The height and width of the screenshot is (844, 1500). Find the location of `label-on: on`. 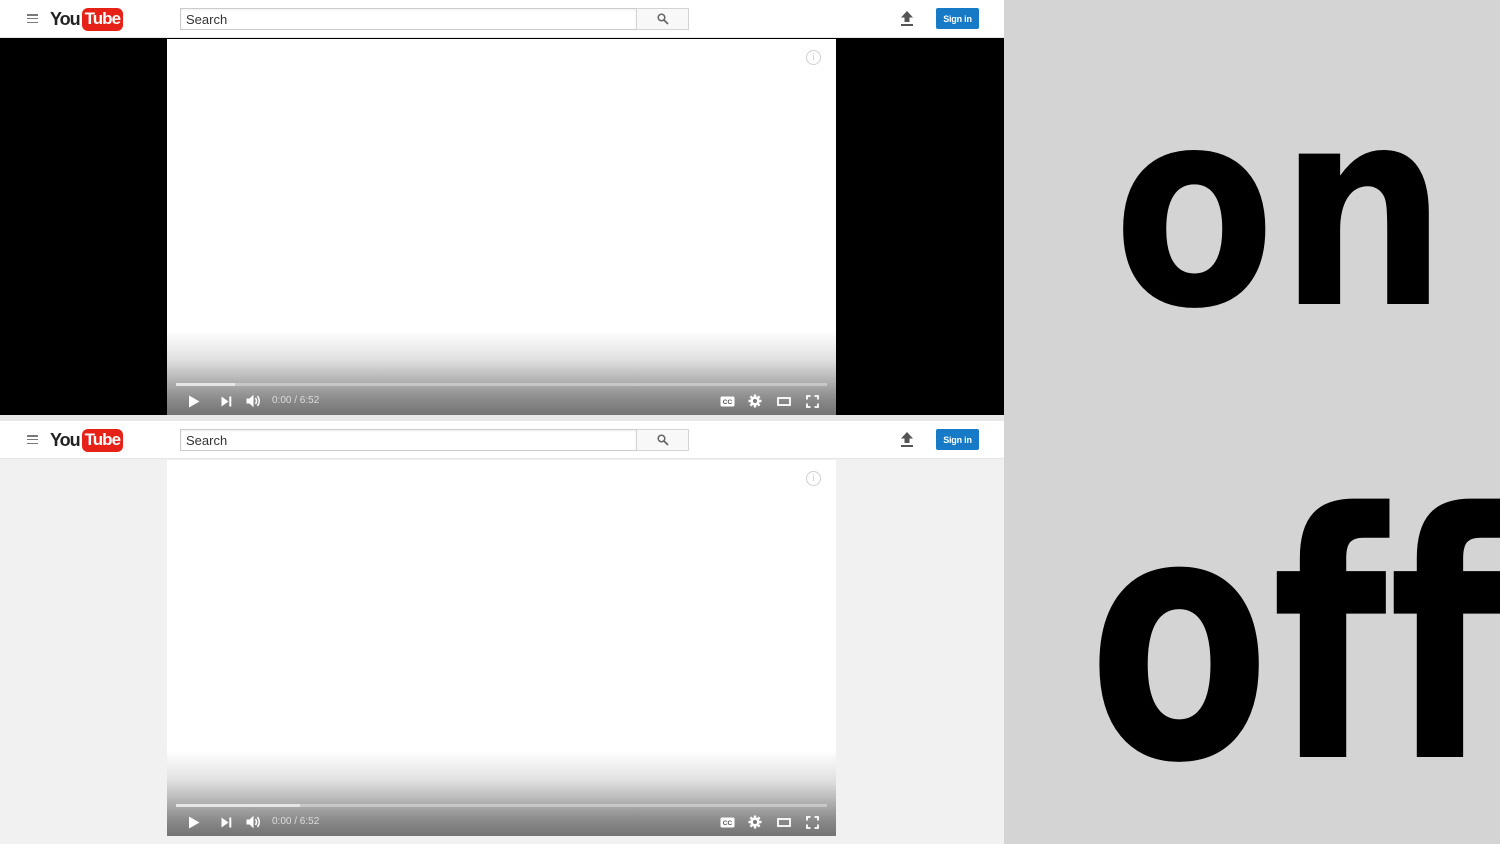

label-on: on is located at coordinates (1282, 209).